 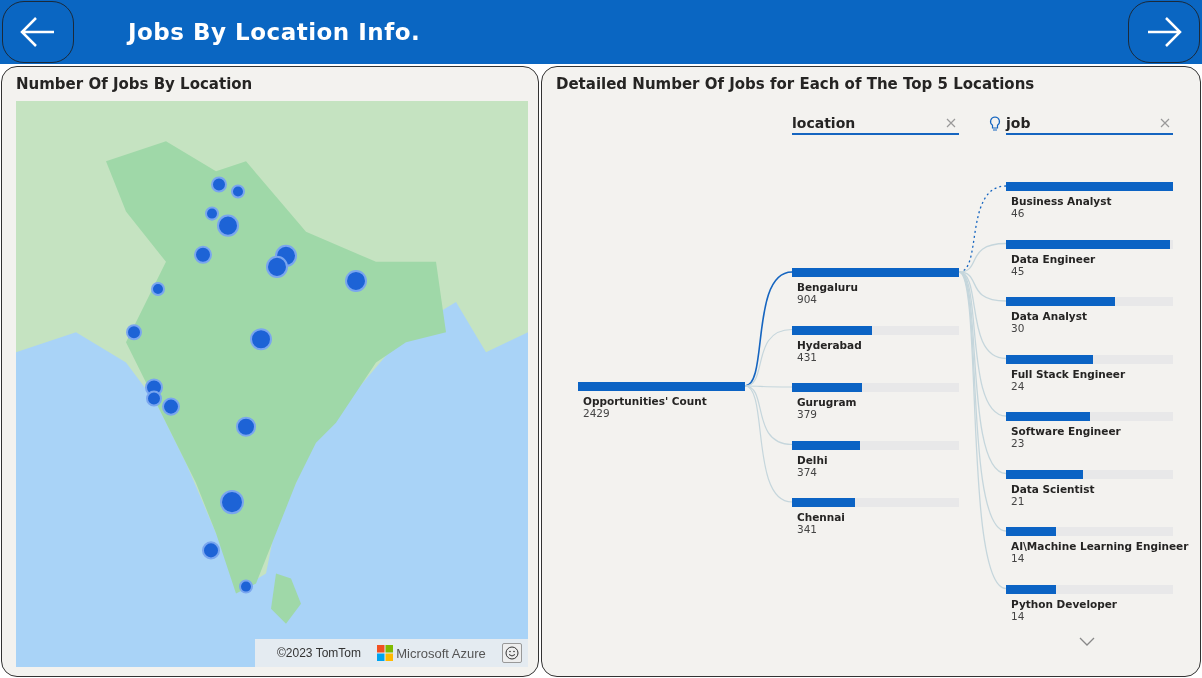 What do you see at coordinates (824, 123) in the screenshot?
I see `level-header: location` at bounding box center [824, 123].